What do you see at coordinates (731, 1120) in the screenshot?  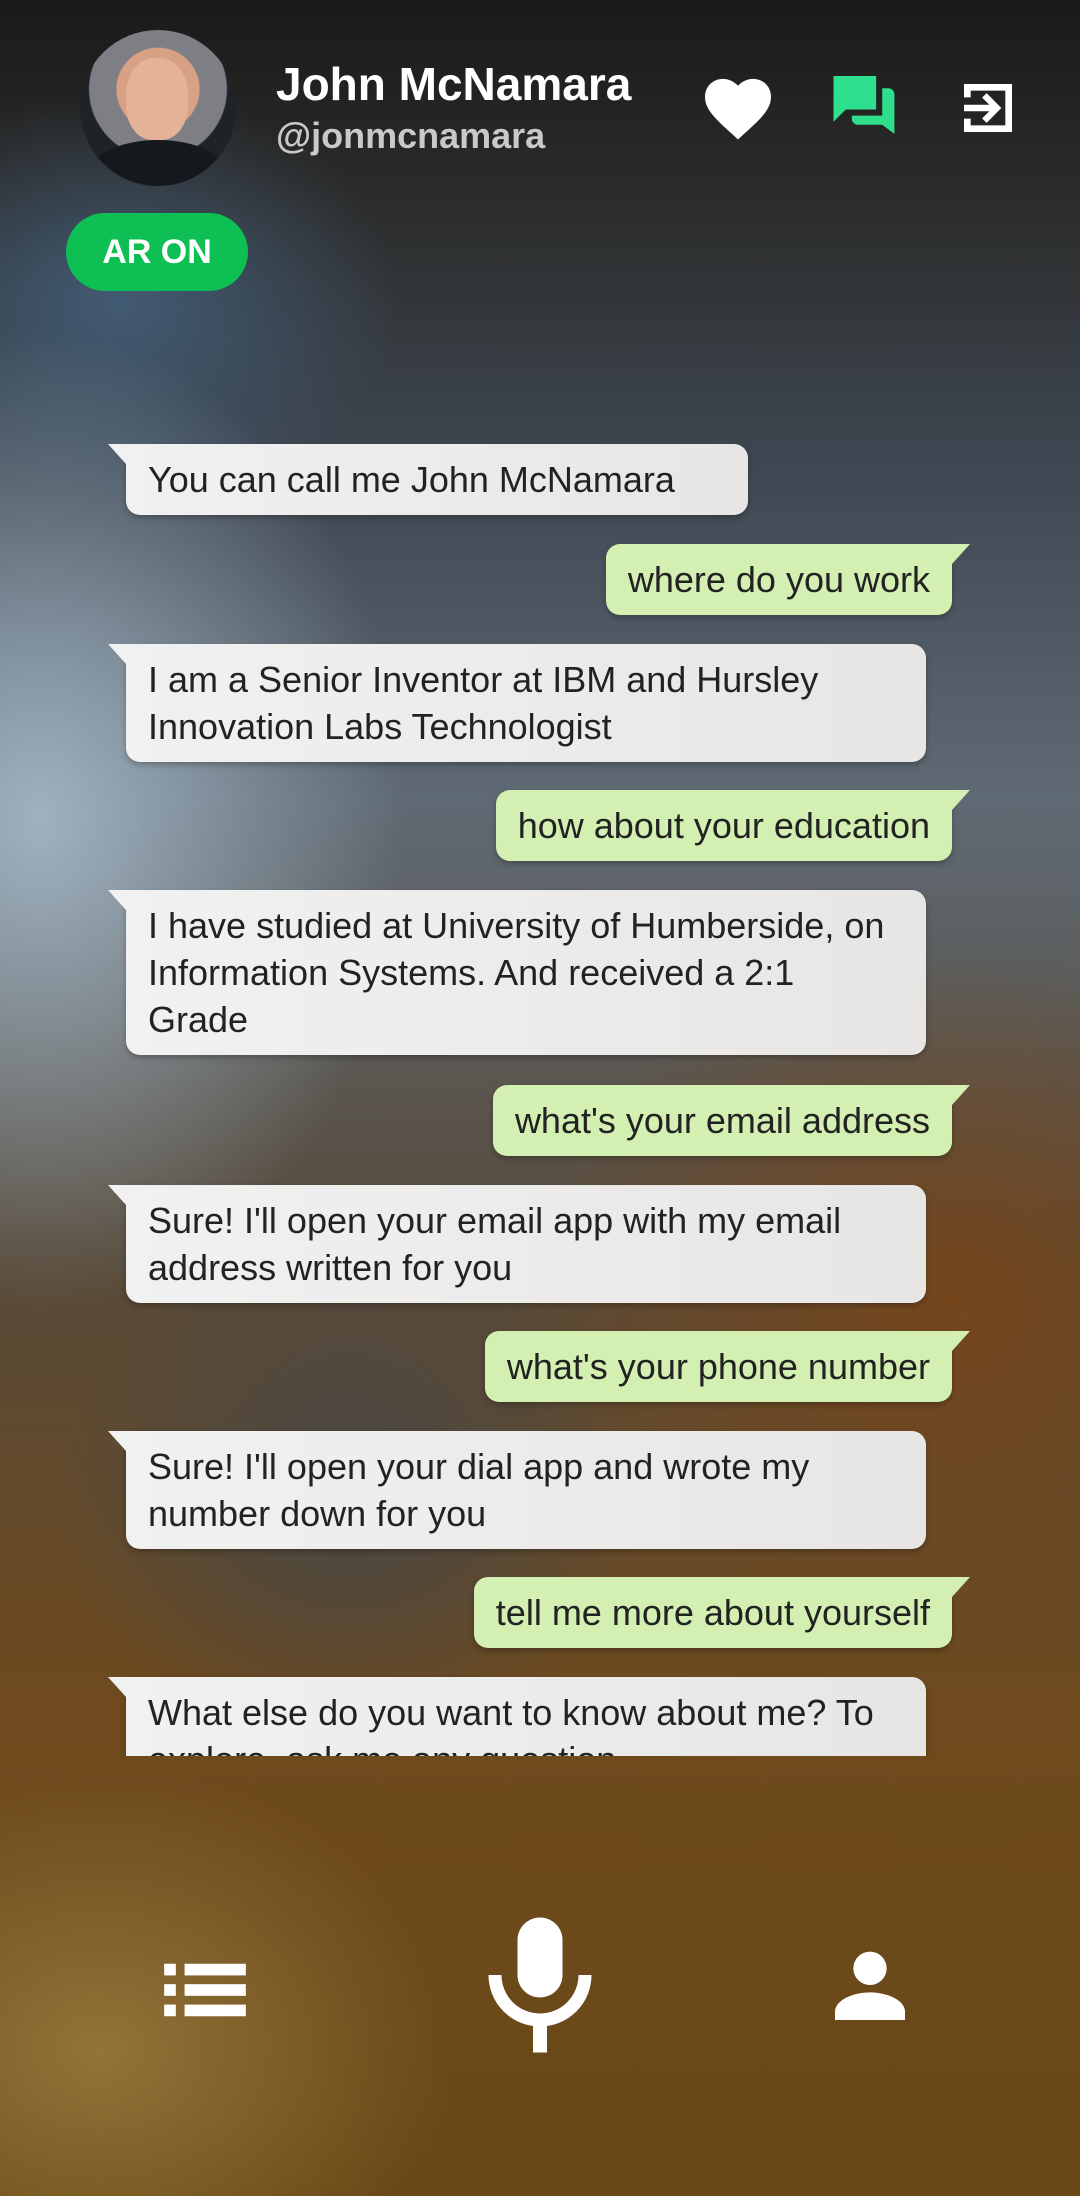 I see `user-message: what's your email address` at bounding box center [731, 1120].